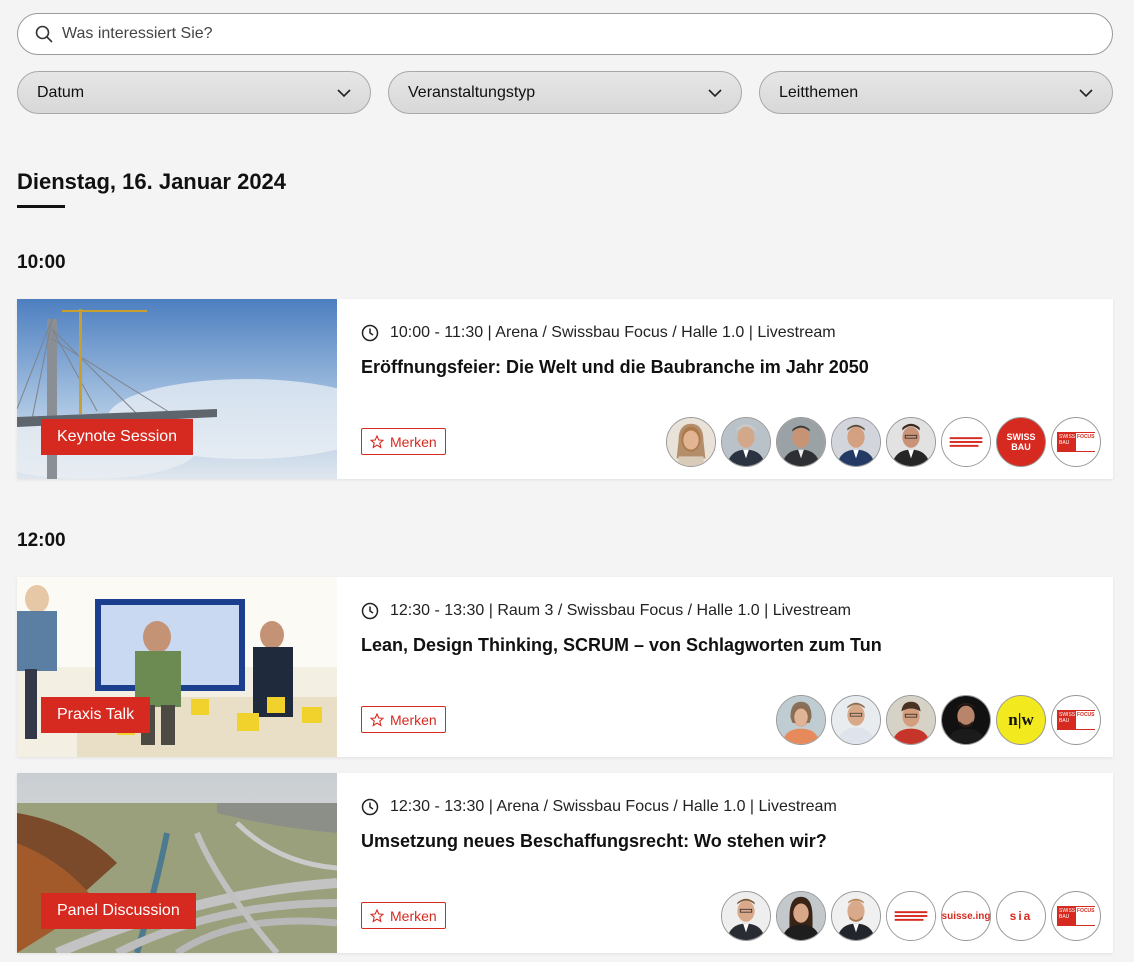 The image size is (1134, 962). What do you see at coordinates (41, 206) in the screenshot?
I see `day-underline` at bounding box center [41, 206].